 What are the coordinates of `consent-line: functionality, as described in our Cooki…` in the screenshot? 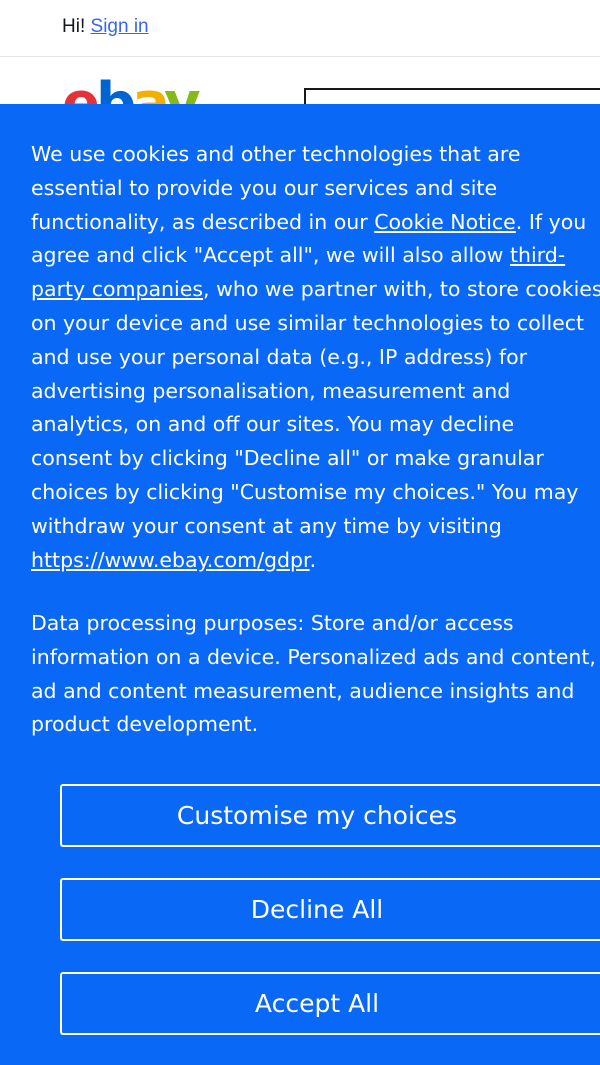 It's located at (315, 223).